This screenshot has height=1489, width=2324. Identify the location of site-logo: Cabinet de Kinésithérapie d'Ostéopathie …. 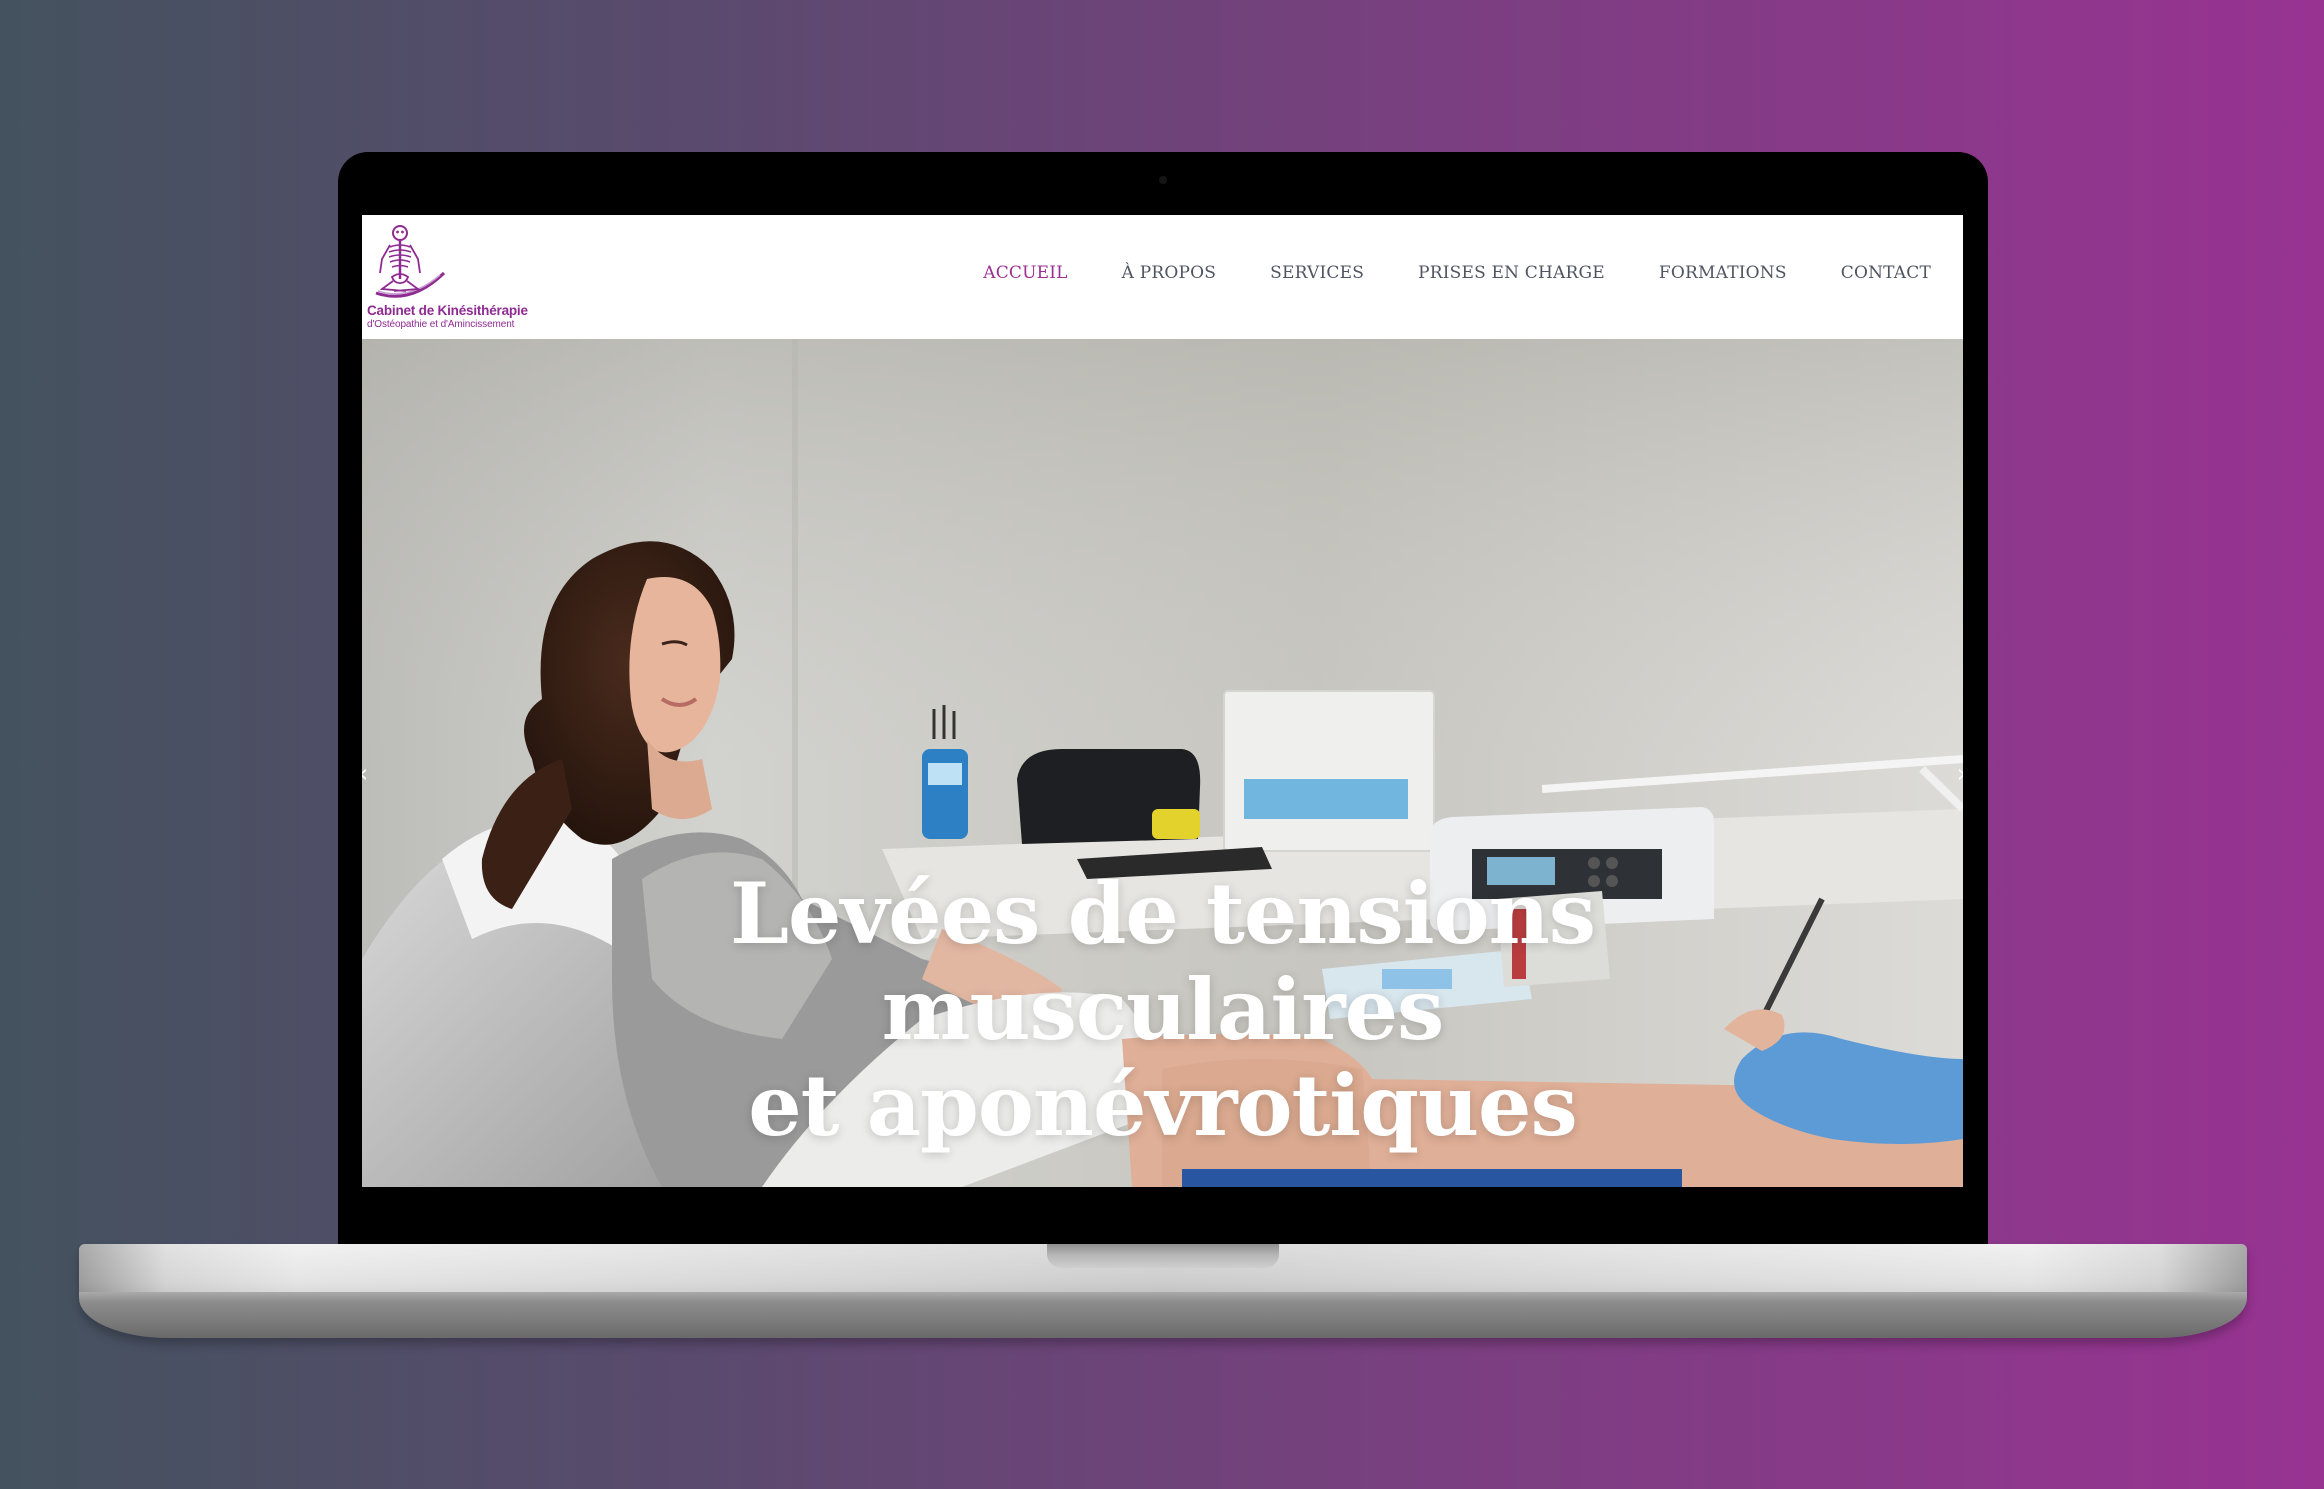
(451, 277).